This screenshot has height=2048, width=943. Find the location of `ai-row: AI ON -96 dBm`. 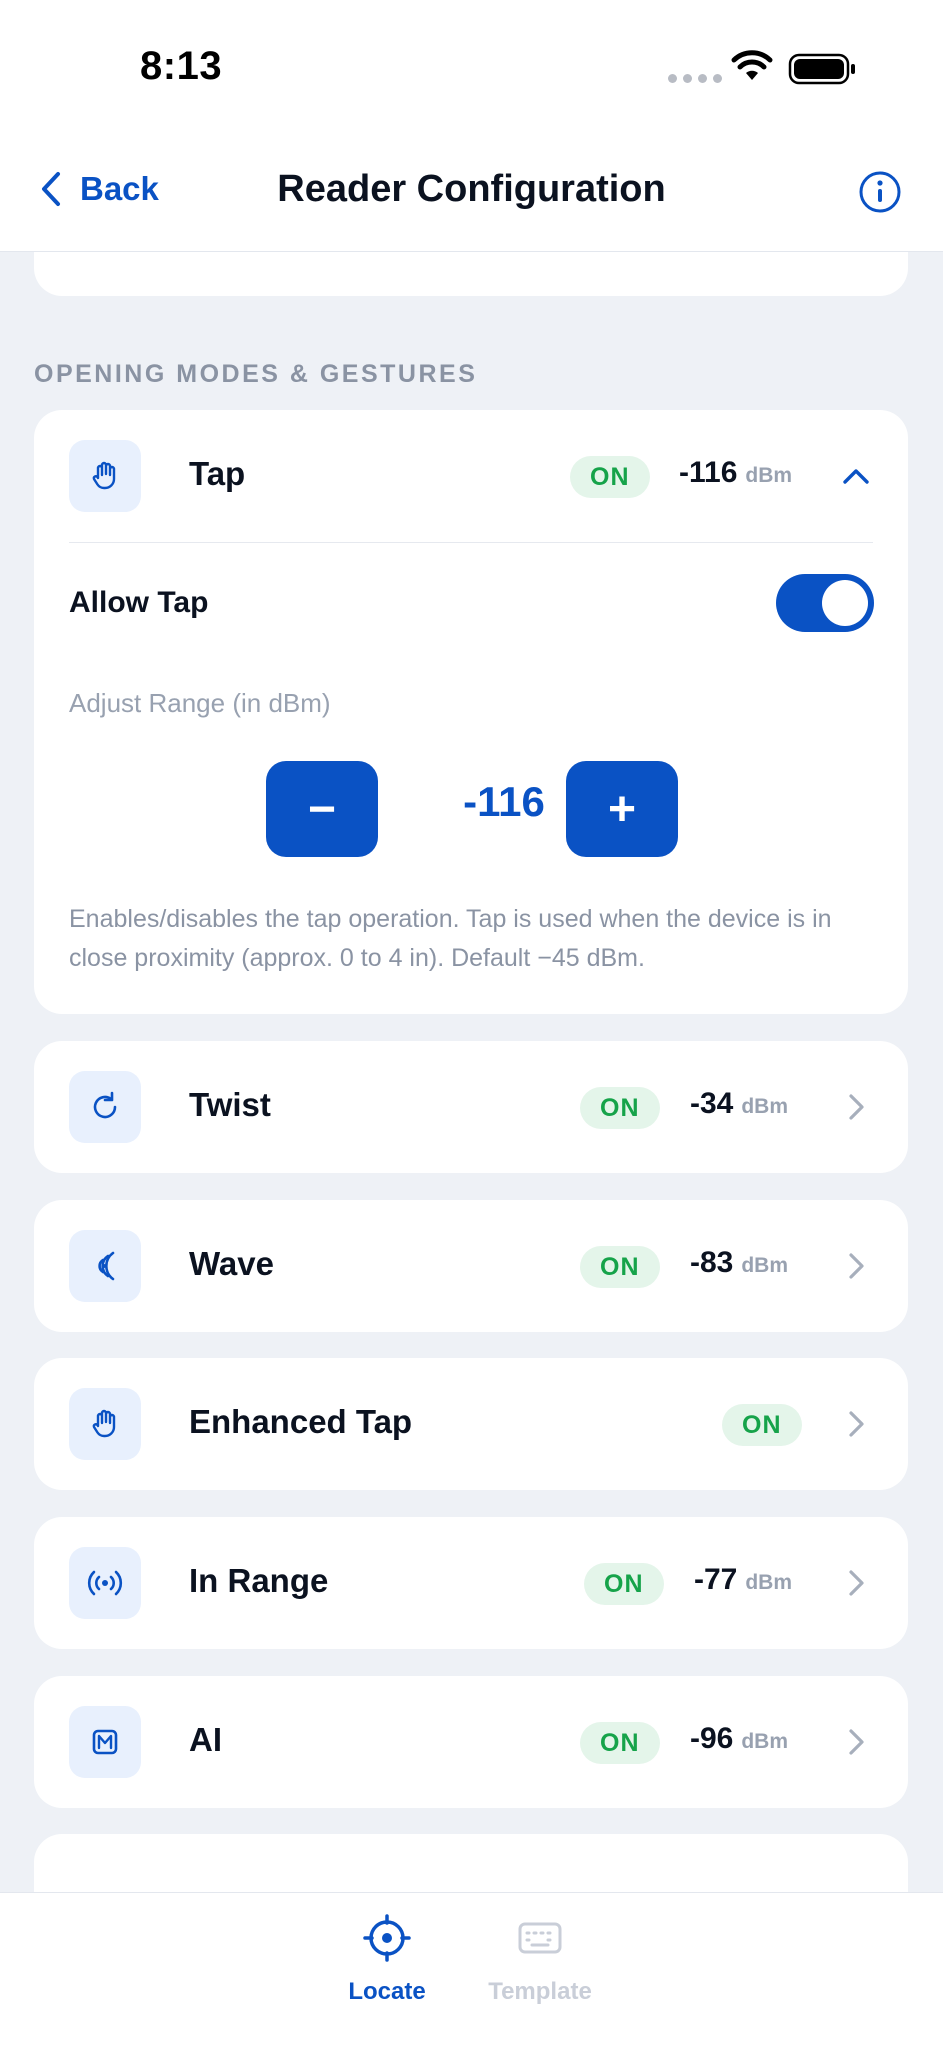

ai-row: AI ON -96 dBm is located at coordinates (471, 1742).